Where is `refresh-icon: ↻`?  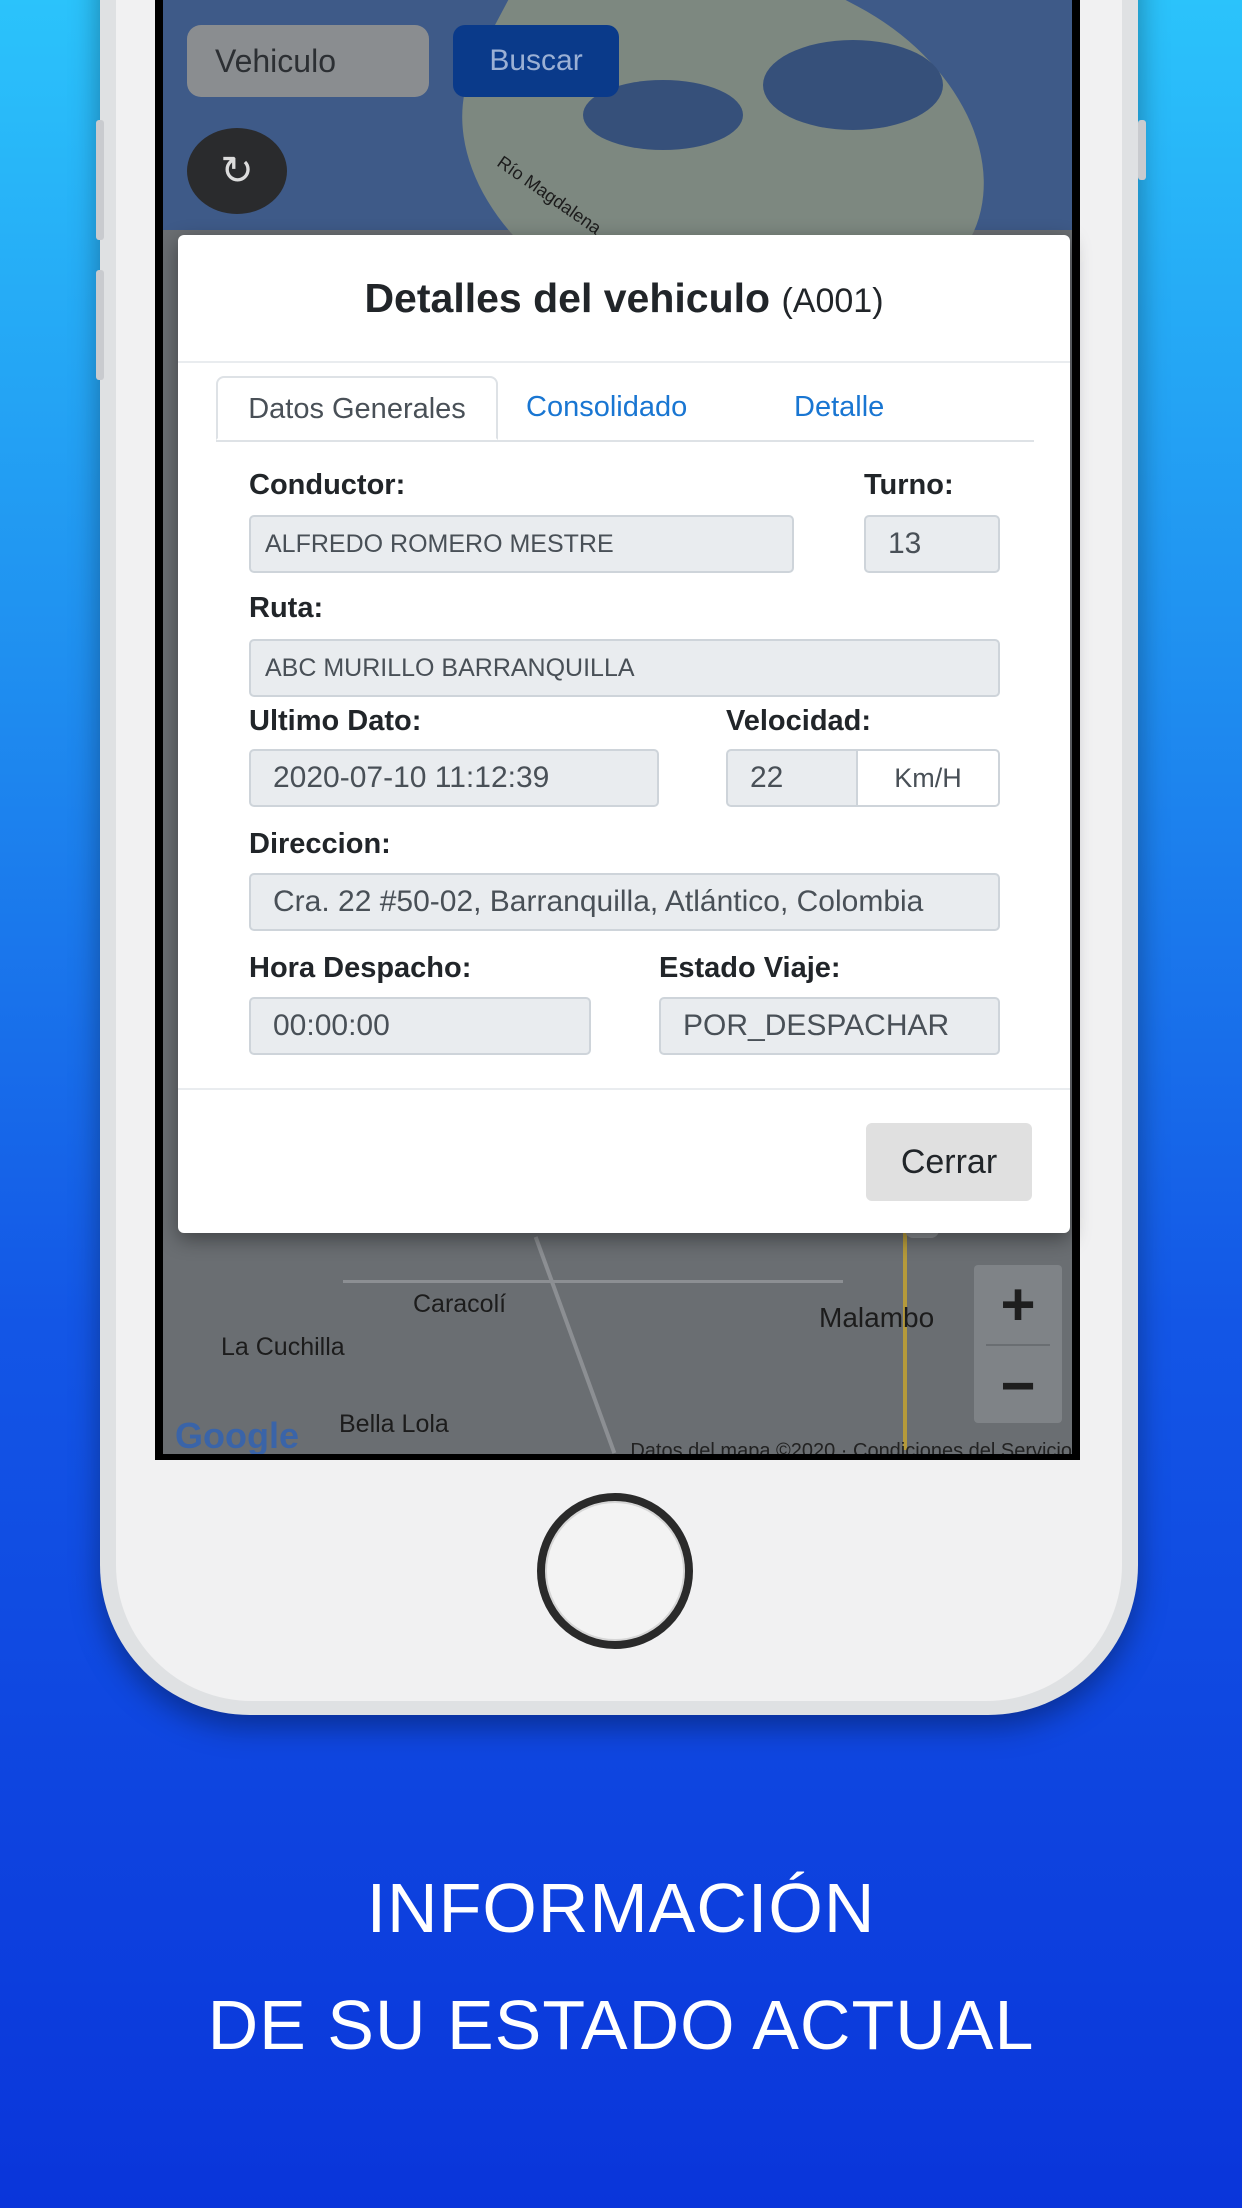
refresh-icon: ↻ is located at coordinates (237, 171).